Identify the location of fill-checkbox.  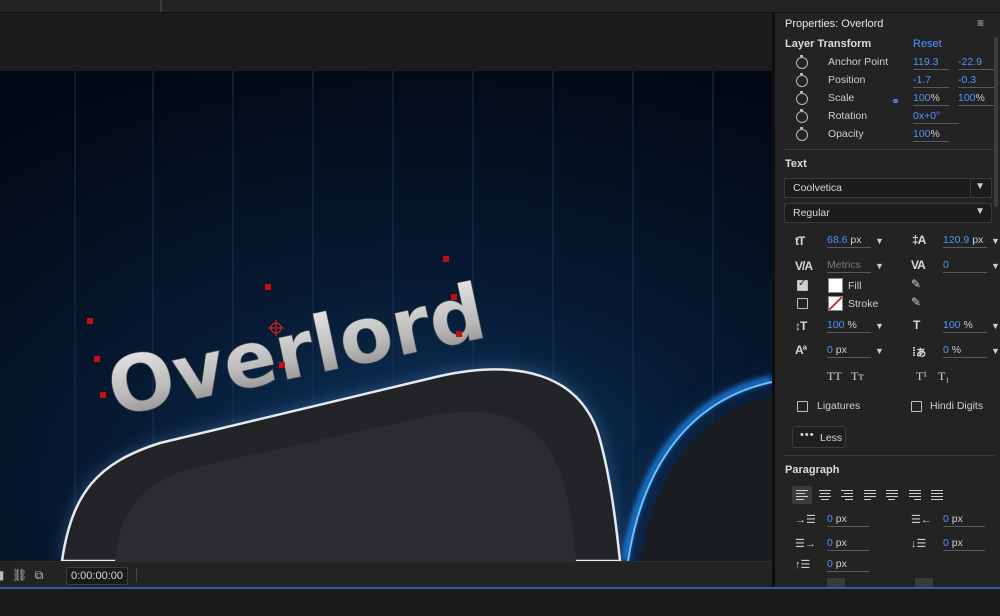
(802, 284).